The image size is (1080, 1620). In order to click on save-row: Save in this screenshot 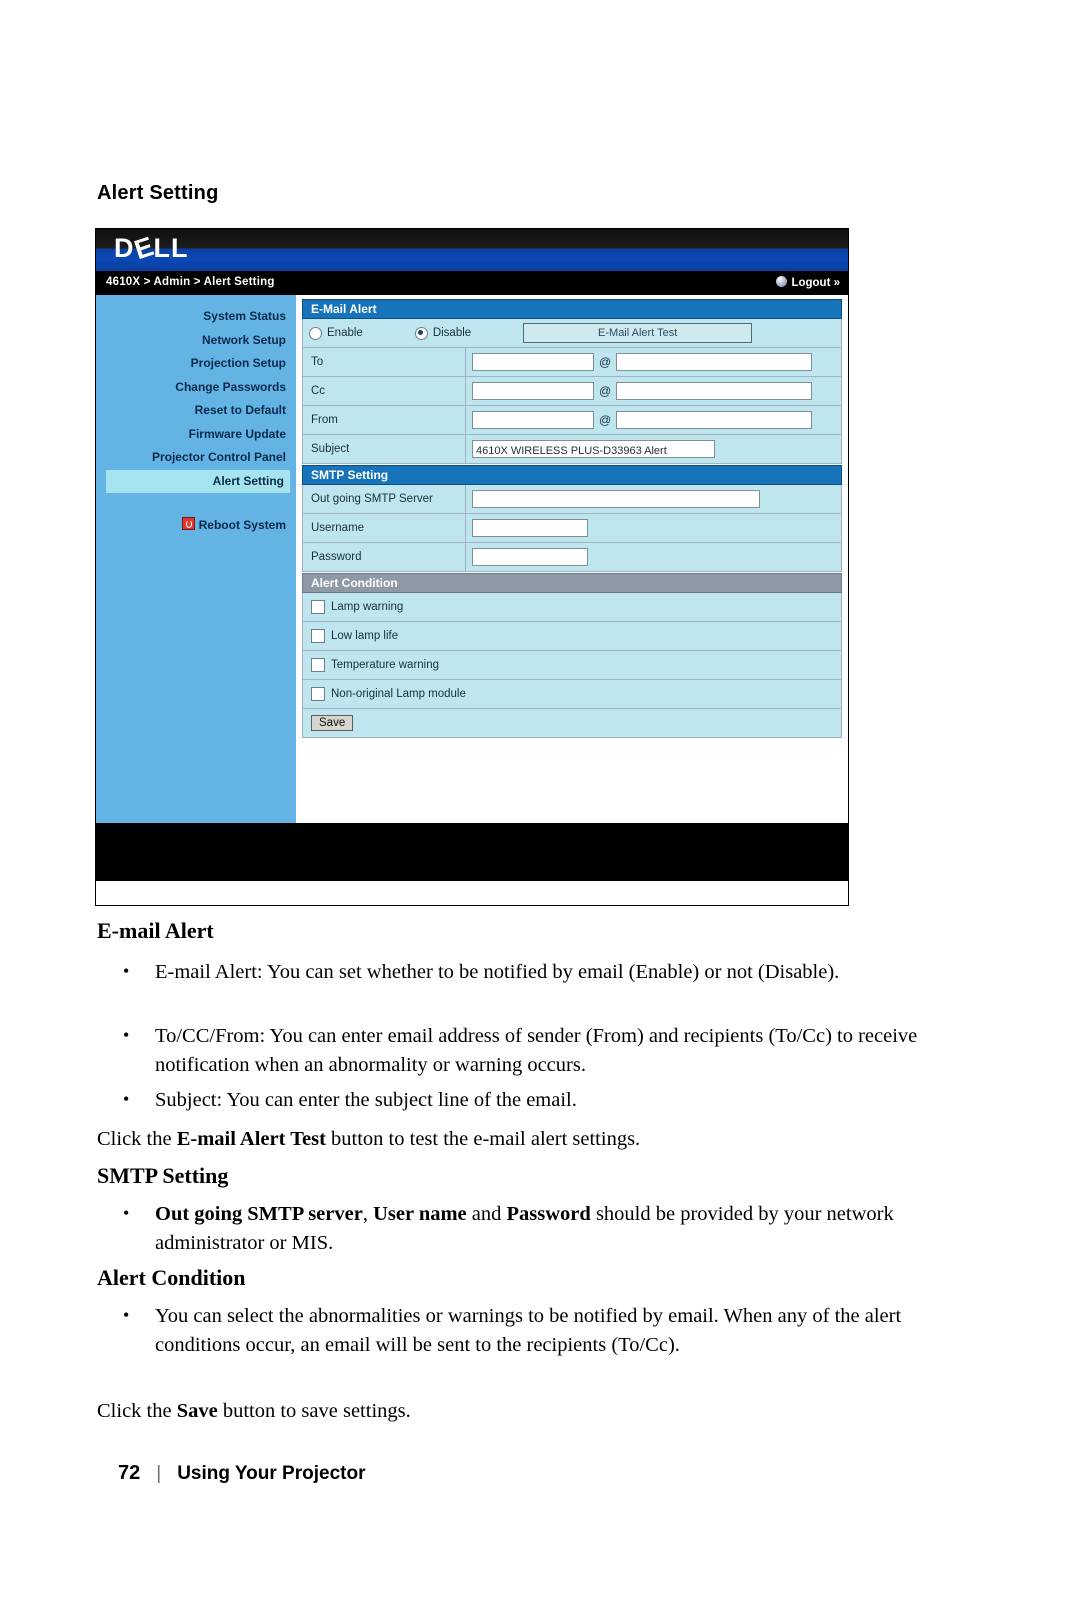, I will do `click(572, 723)`.